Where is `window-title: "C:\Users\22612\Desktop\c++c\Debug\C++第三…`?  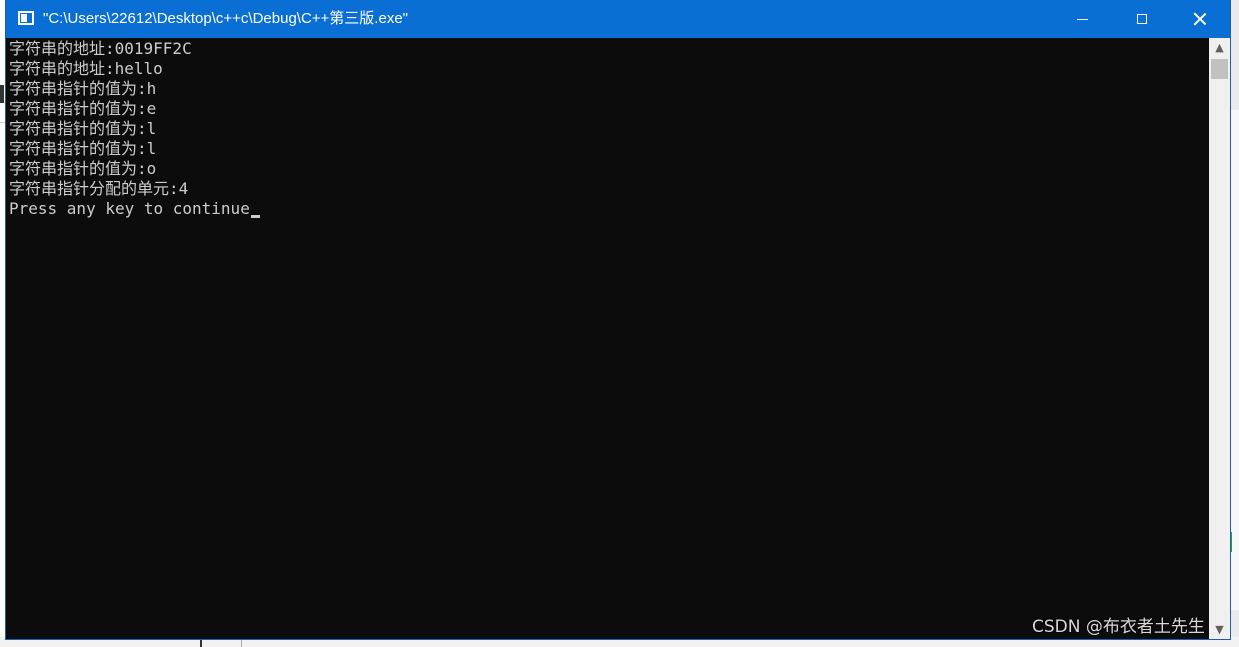 window-title: "C:\Users\22612\Desktop\c++c\Debug\C++第三… is located at coordinates (225, 18).